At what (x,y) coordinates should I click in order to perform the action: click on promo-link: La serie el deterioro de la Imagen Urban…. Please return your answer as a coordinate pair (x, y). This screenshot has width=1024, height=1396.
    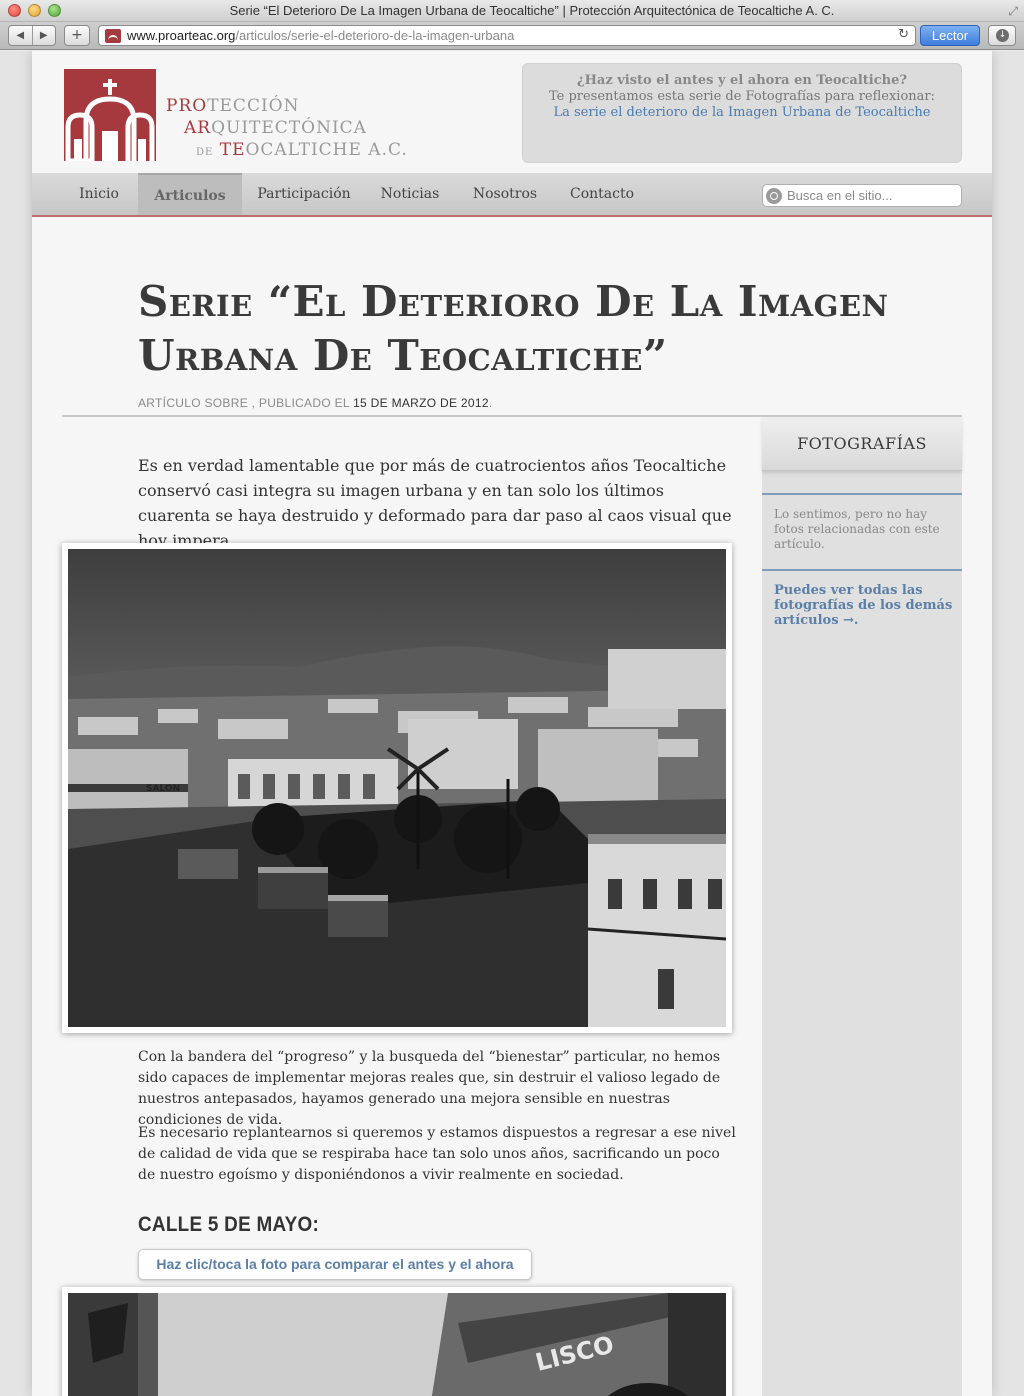
    Looking at the image, I should click on (742, 113).